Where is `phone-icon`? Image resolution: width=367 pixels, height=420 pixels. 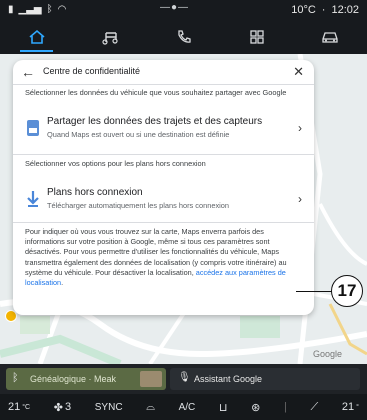
phone-icon is located at coordinates (184, 36).